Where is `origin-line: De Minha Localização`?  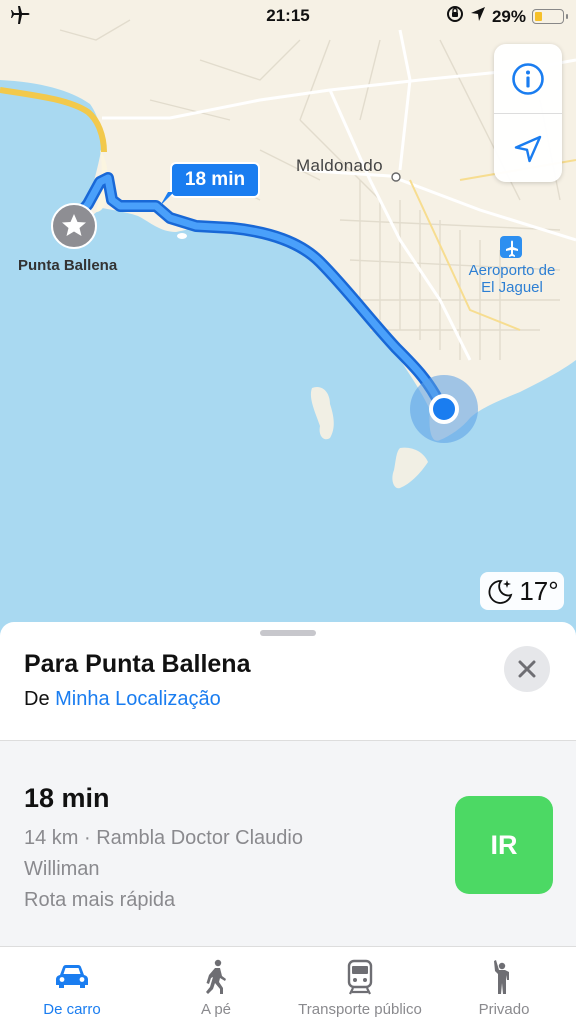 origin-line: De Minha Localização is located at coordinates (122, 699).